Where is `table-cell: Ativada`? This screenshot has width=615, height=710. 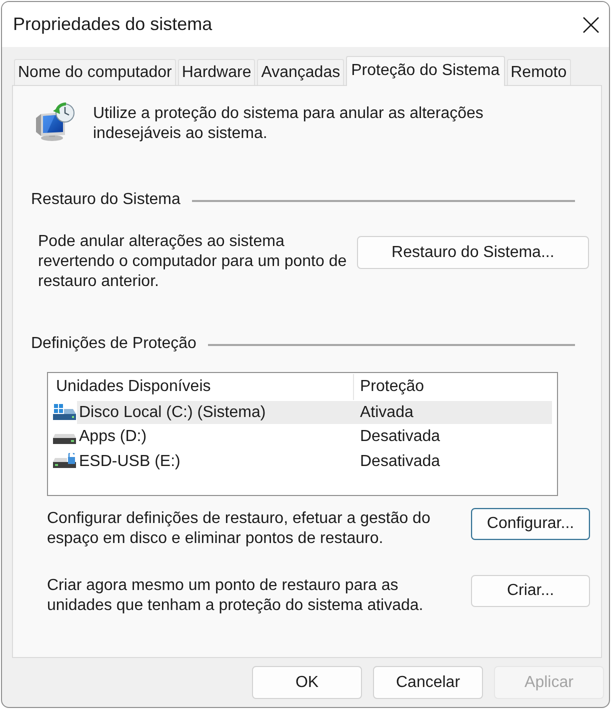 table-cell: Ativada is located at coordinates (452, 412).